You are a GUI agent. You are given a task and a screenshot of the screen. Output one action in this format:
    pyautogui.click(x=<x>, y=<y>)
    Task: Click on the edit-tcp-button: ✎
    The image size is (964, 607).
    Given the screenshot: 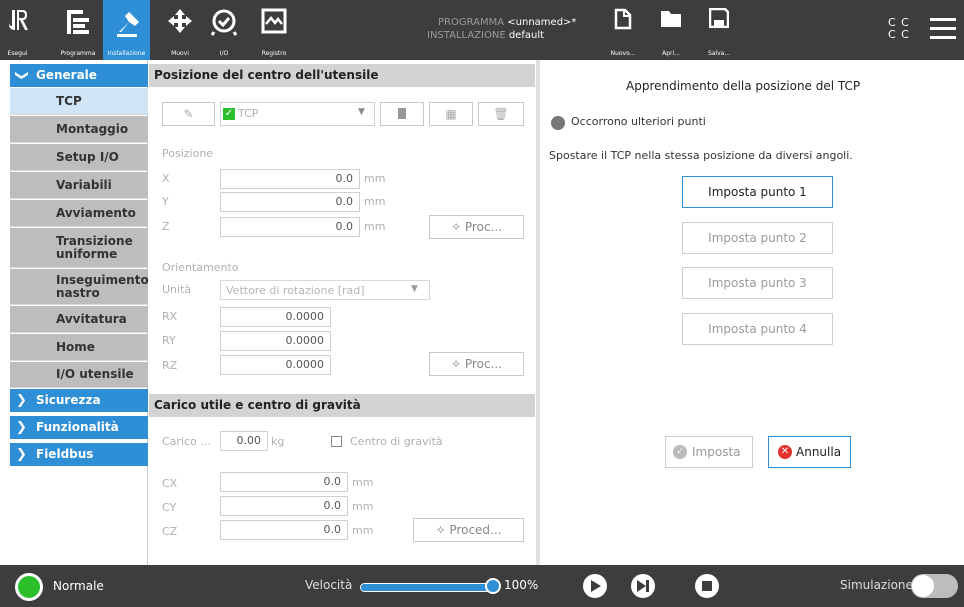 What is the action you would take?
    pyautogui.click(x=188, y=114)
    